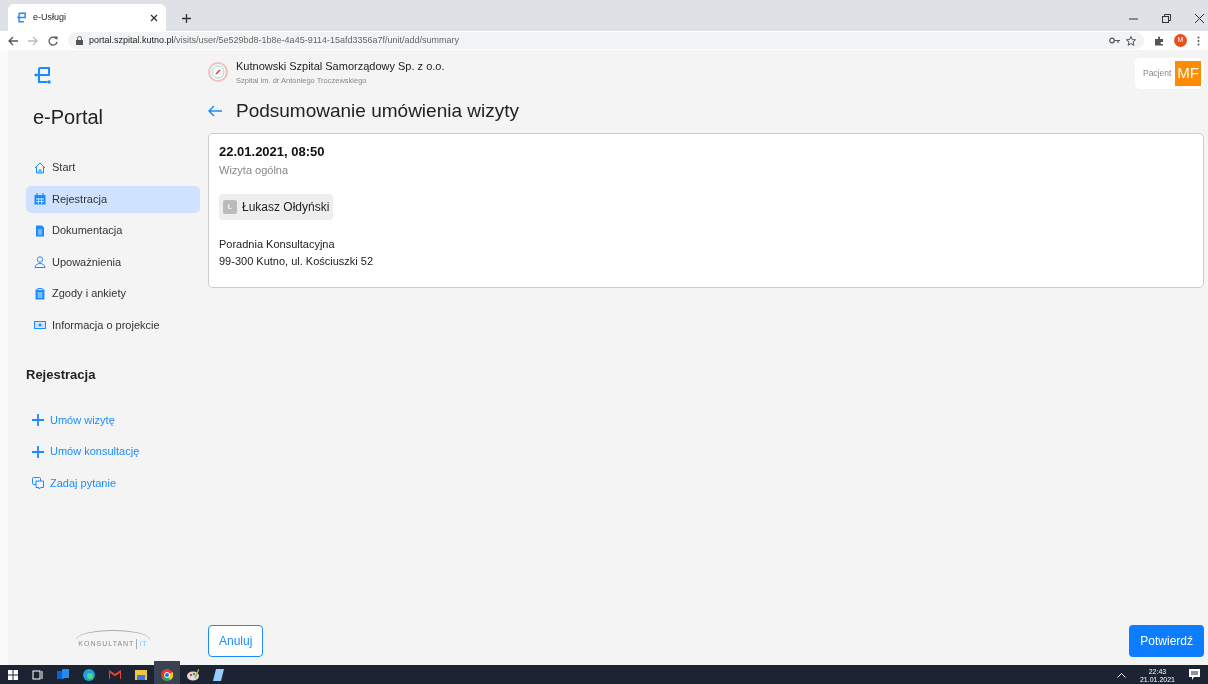 The width and height of the screenshot is (1208, 684). What do you see at coordinates (37, 674) in the screenshot?
I see `task-view-icon` at bounding box center [37, 674].